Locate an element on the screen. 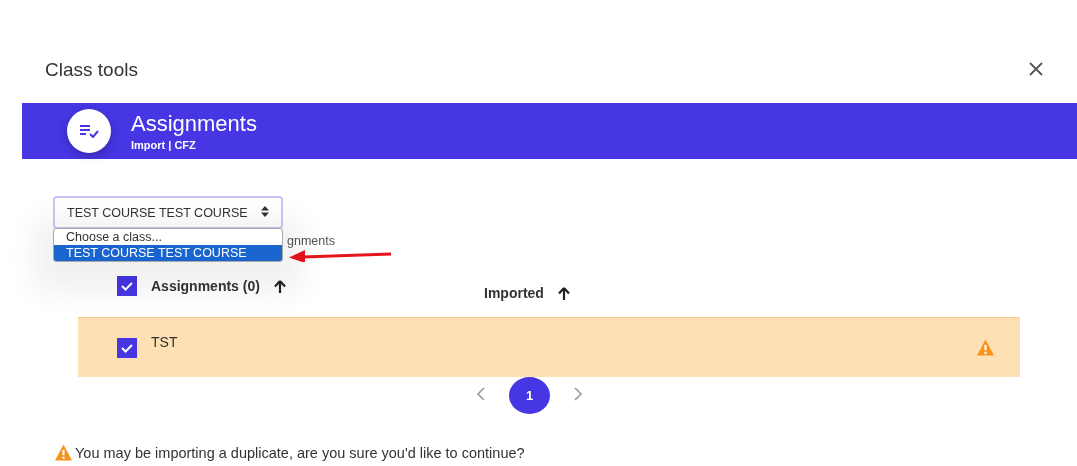  page-button: 1 is located at coordinates (529, 395).